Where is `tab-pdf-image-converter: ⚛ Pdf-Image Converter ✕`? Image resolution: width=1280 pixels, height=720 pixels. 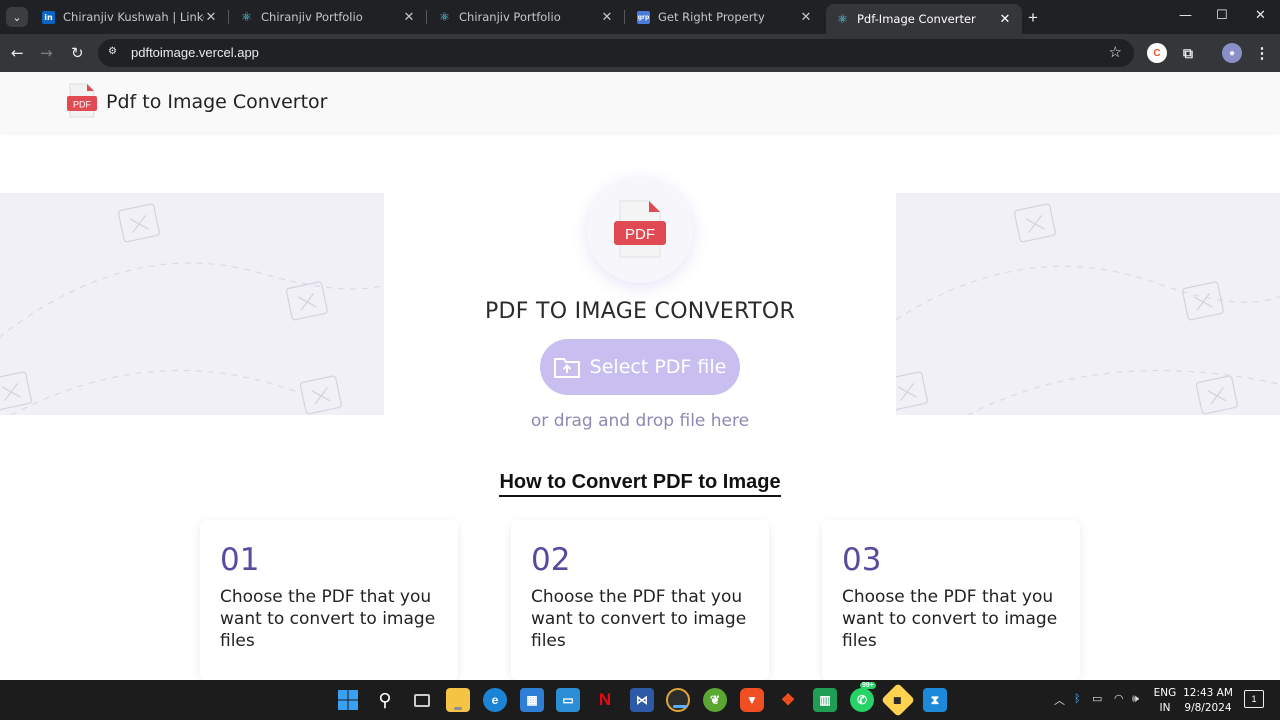
tab-pdf-image-converter: ⚛ Pdf-Image Converter ✕ is located at coordinates (924, 19).